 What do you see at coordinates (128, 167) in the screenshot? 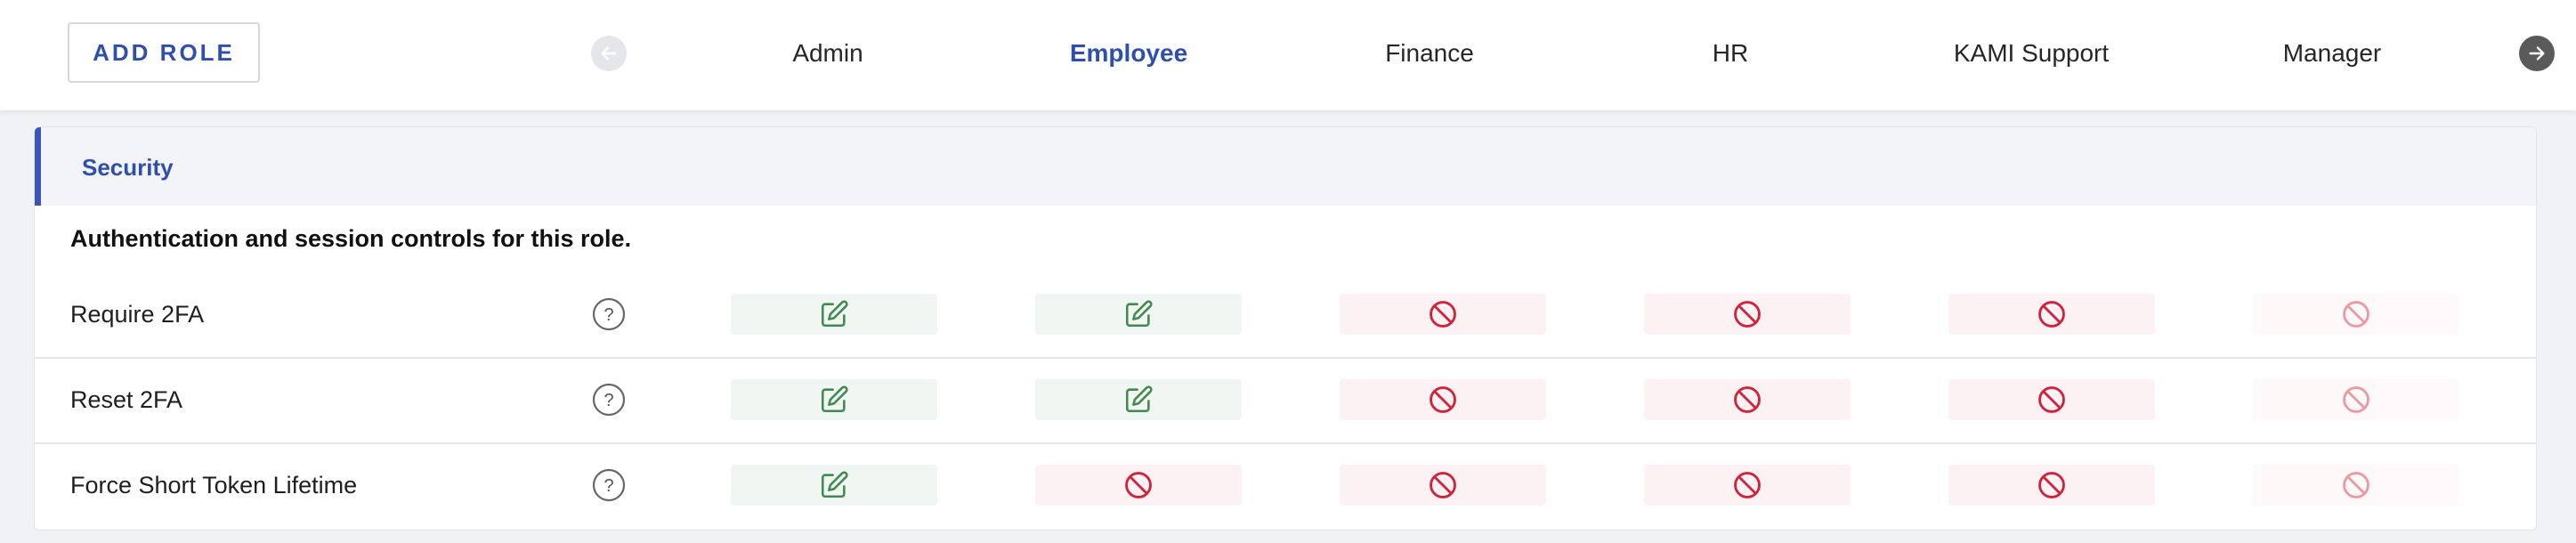
I see `section-title: Security` at bounding box center [128, 167].